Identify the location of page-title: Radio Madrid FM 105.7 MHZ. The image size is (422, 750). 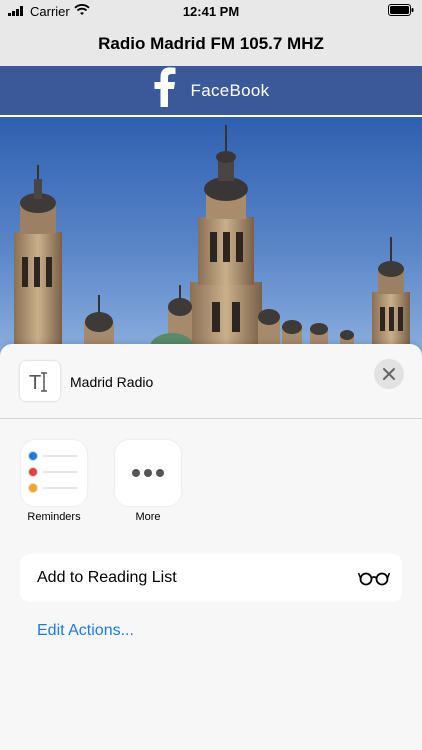
(211, 43).